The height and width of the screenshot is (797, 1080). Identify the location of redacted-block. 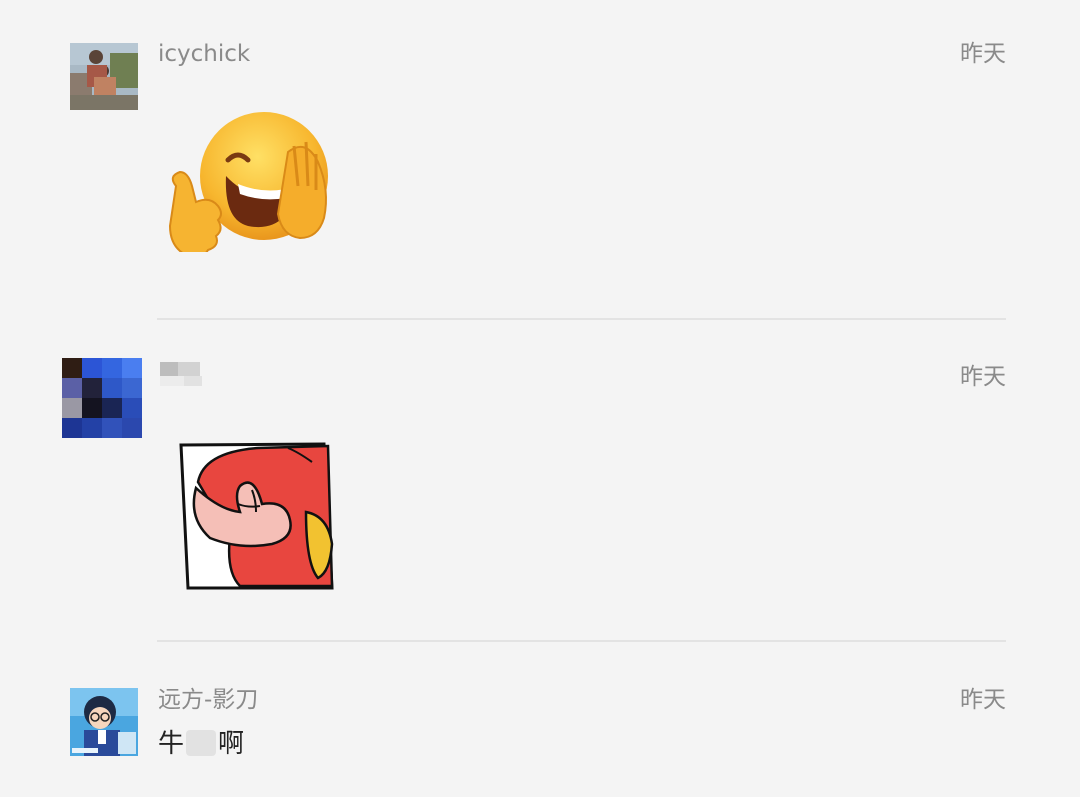
(201, 743).